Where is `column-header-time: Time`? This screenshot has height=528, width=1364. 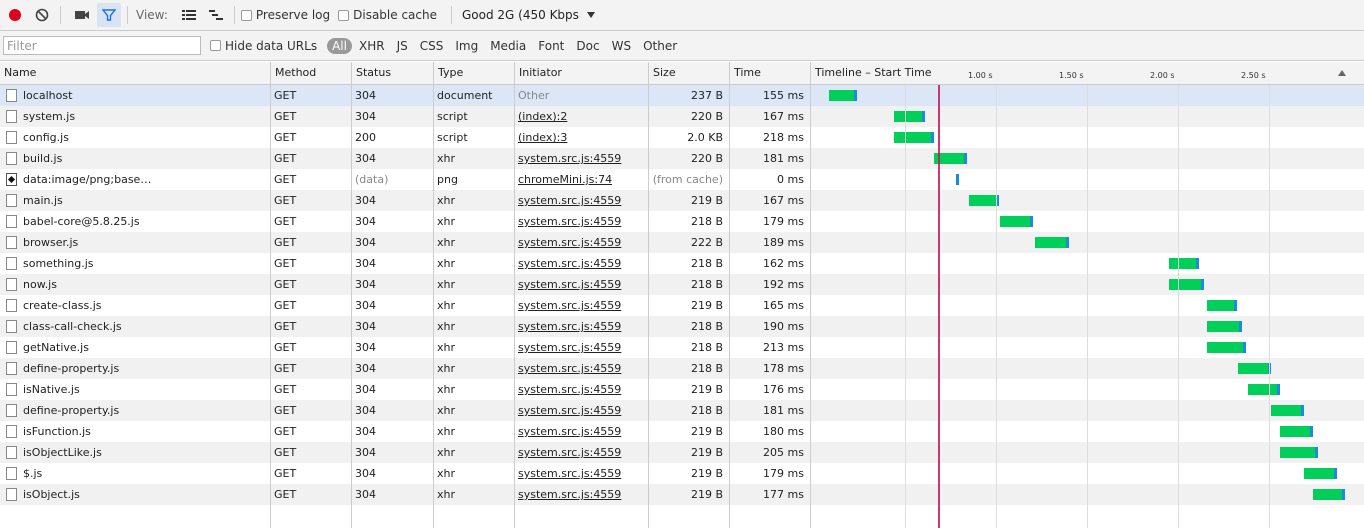 column-header-time: Time is located at coordinates (769, 73).